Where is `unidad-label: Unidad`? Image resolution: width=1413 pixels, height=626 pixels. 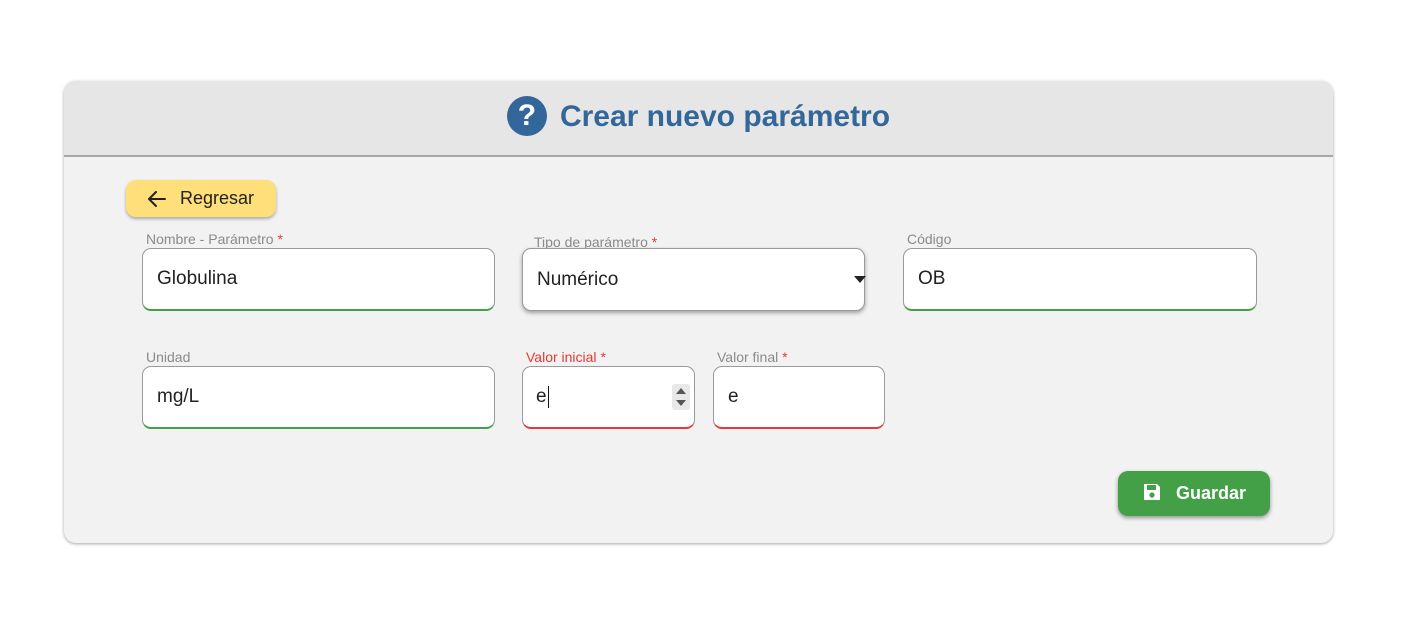 unidad-label: Unidad is located at coordinates (168, 357).